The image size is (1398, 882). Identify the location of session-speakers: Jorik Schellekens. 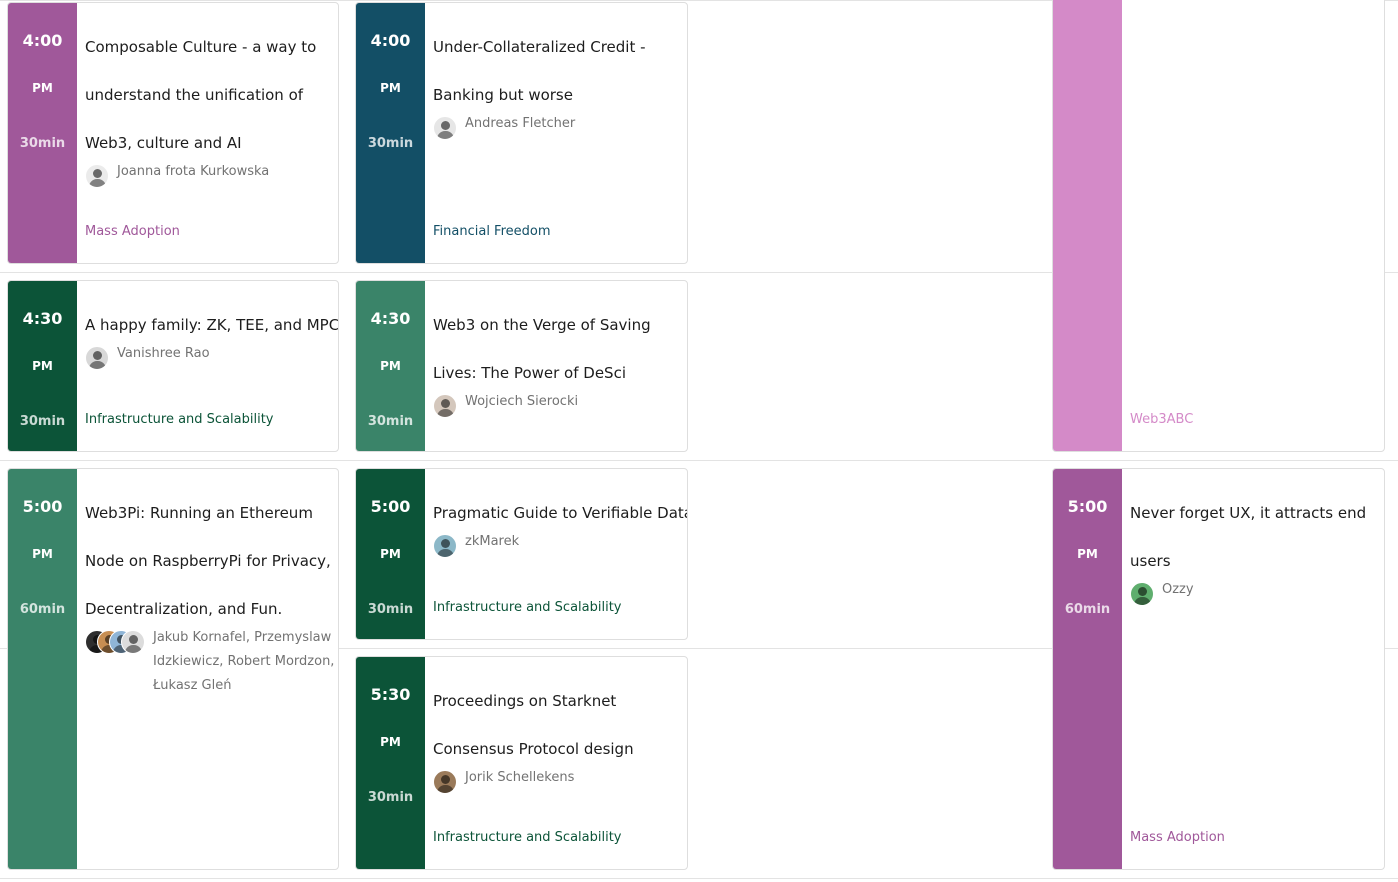
(557, 783).